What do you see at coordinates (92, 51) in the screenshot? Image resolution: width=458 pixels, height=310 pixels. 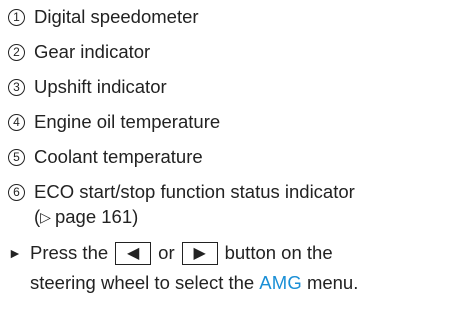 I see `legend-text: Gear indicator` at bounding box center [92, 51].